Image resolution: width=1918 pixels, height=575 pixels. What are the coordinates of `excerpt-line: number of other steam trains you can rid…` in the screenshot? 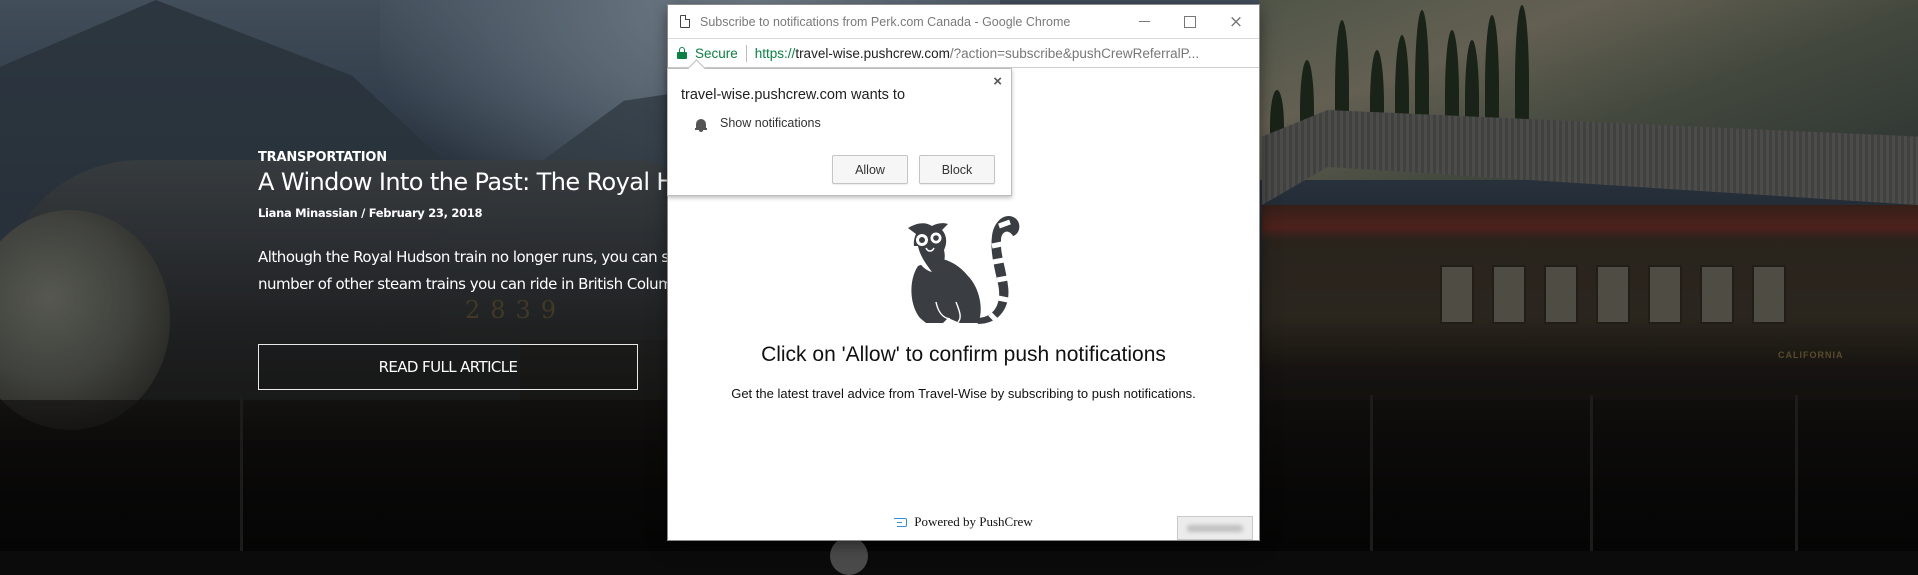 It's located at (476, 284).